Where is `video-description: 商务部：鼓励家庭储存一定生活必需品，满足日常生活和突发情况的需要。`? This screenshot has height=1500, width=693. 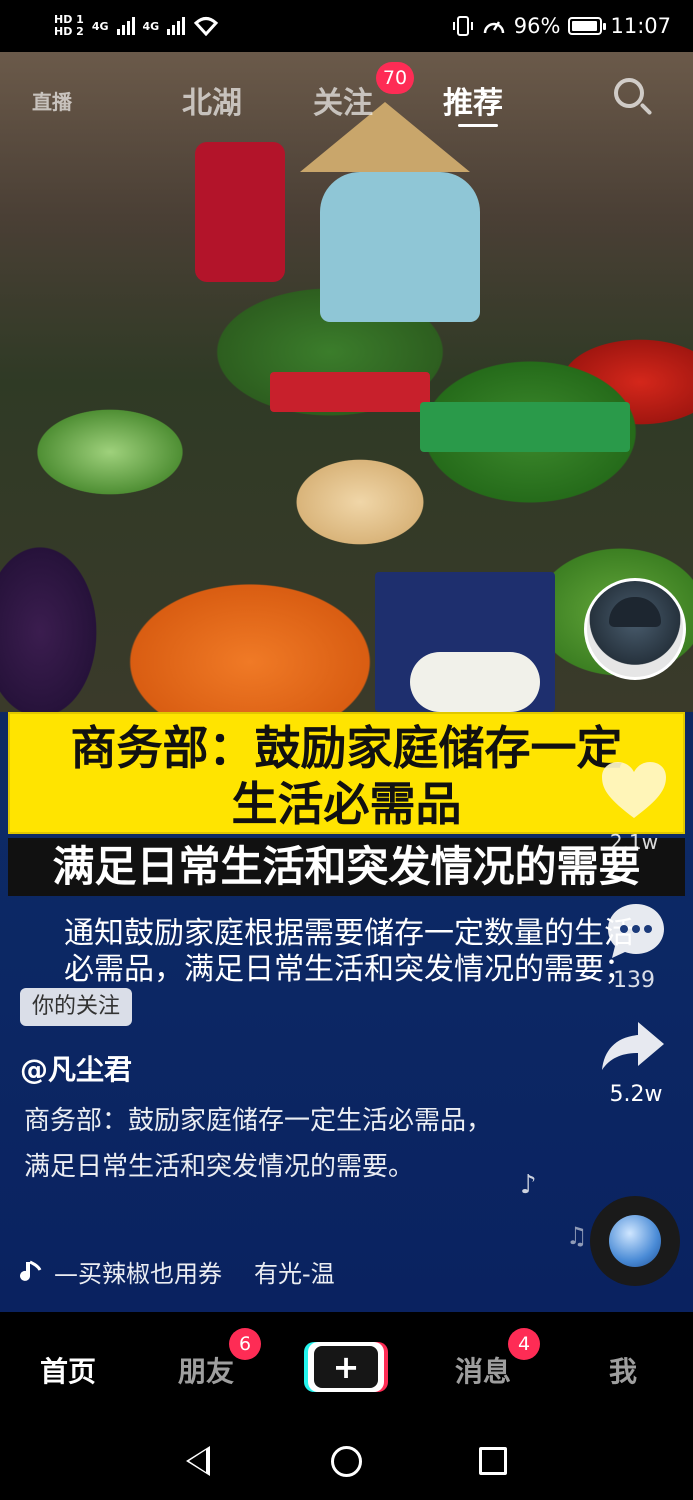
video-description: 商务部：鼓励家庭储存一定生活必需品，满足日常生活和突发情况的需要。 is located at coordinates (259, 1144).